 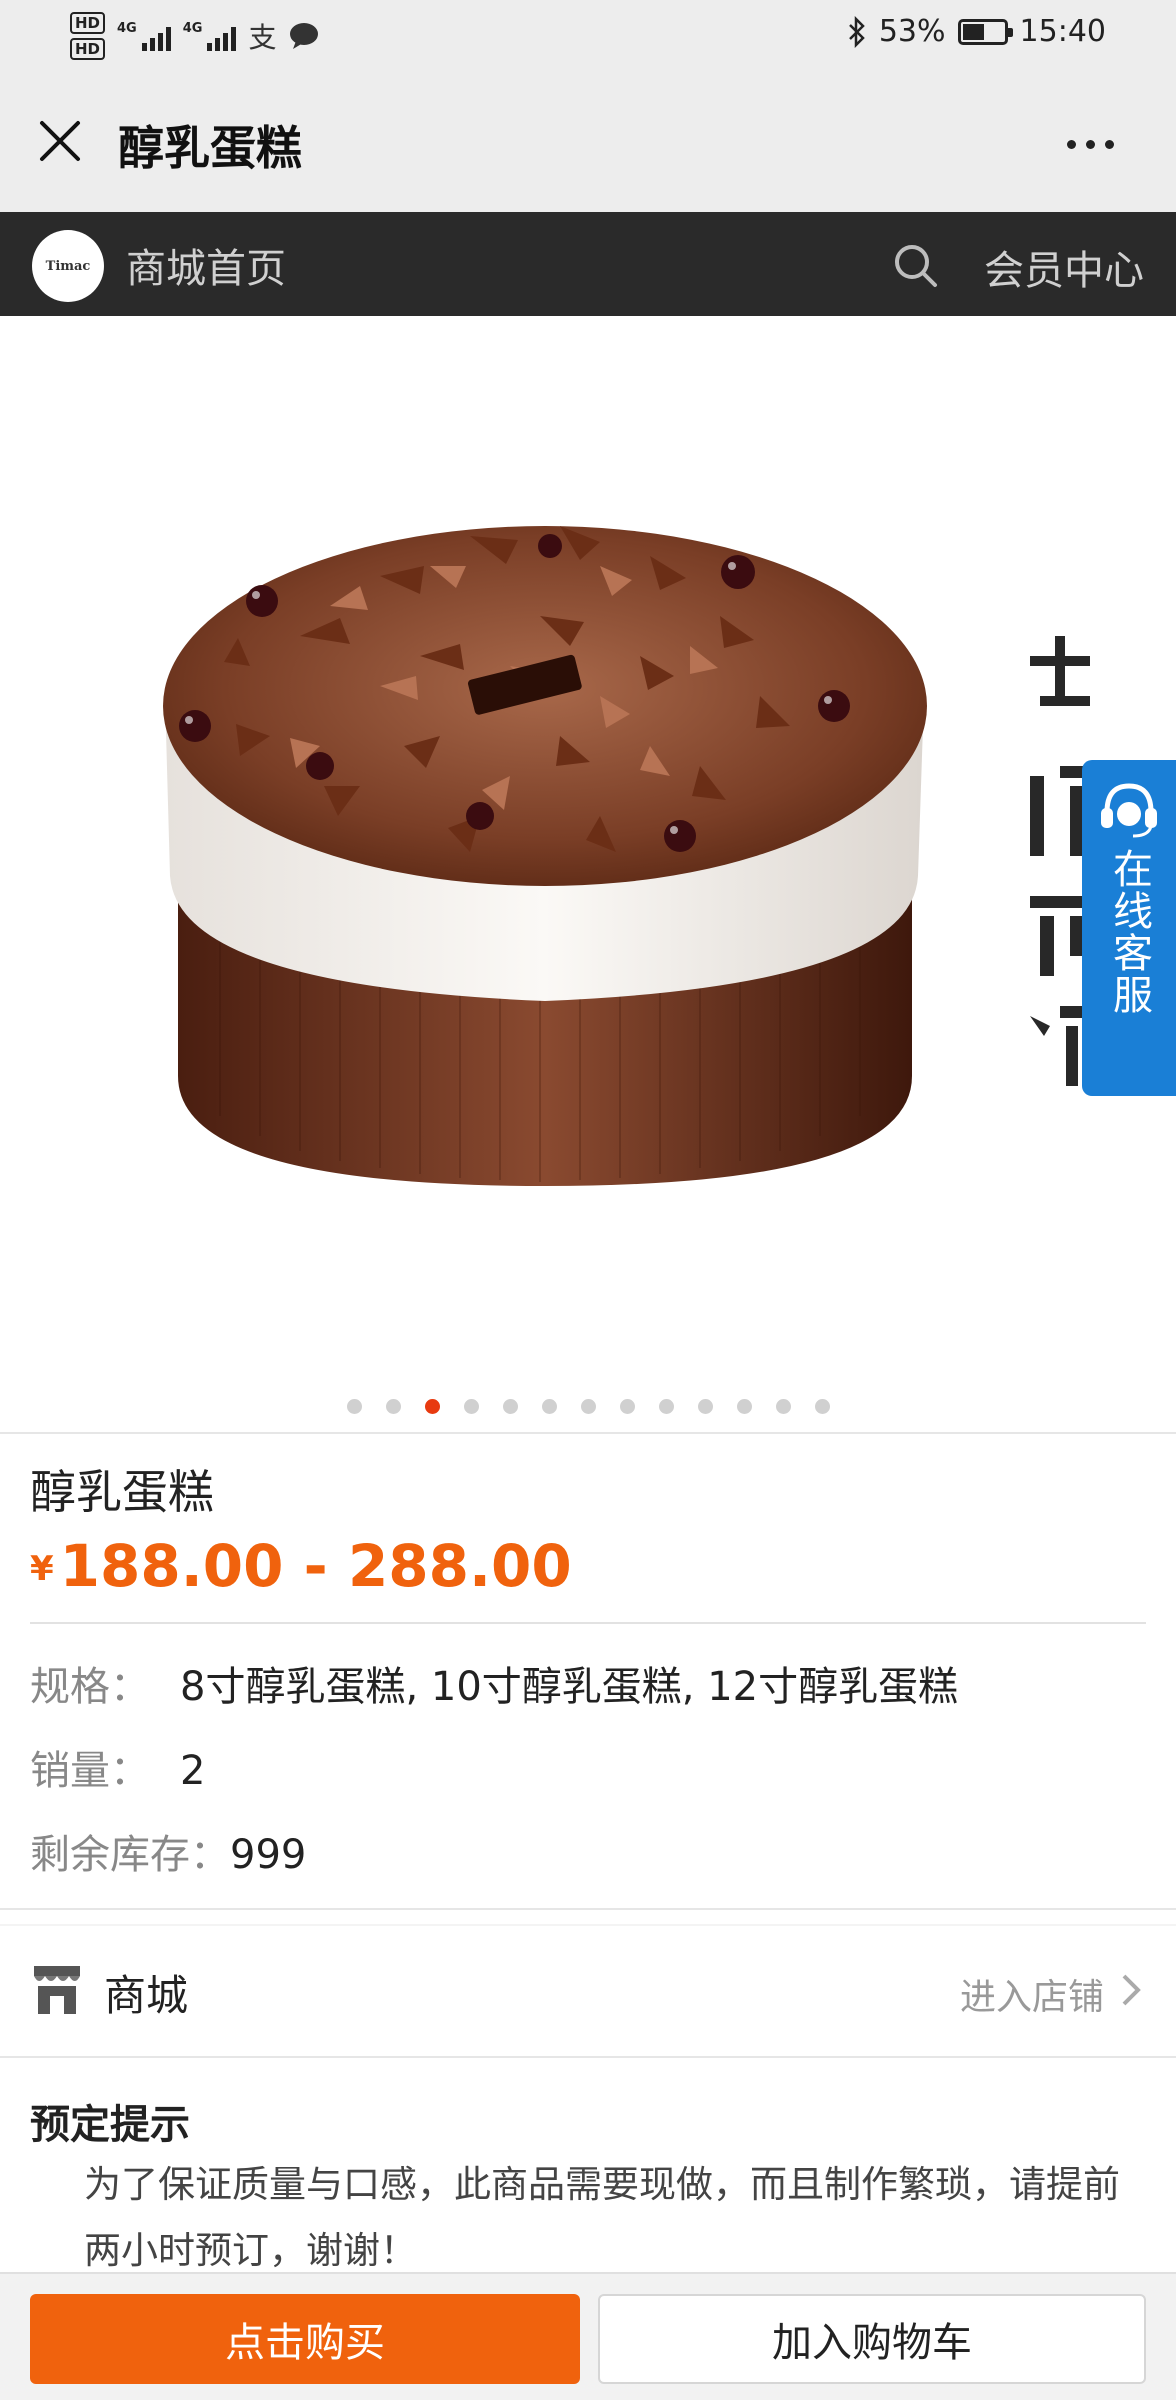 I want to click on status-right: 53% 15:40, so click(x=976, y=31).